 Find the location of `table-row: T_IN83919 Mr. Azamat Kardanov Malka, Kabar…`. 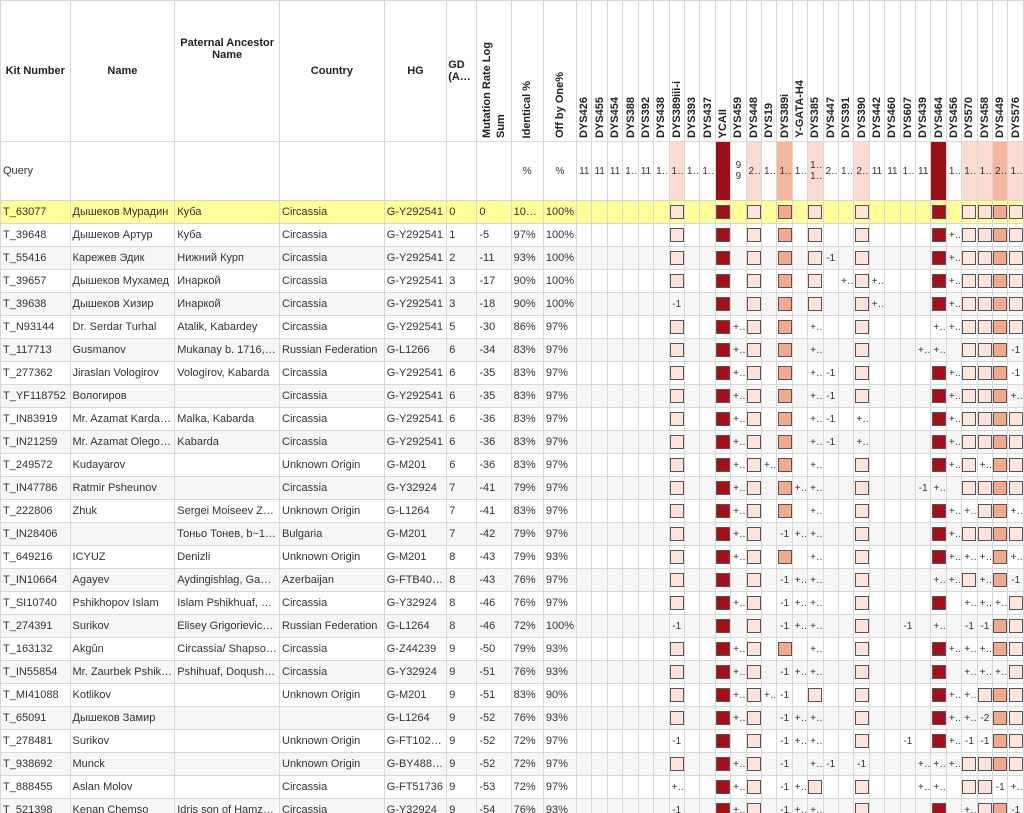

table-row: T_IN83919 Mr. Azamat Kardanov Malka, Kabar… is located at coordinates (512, 419).